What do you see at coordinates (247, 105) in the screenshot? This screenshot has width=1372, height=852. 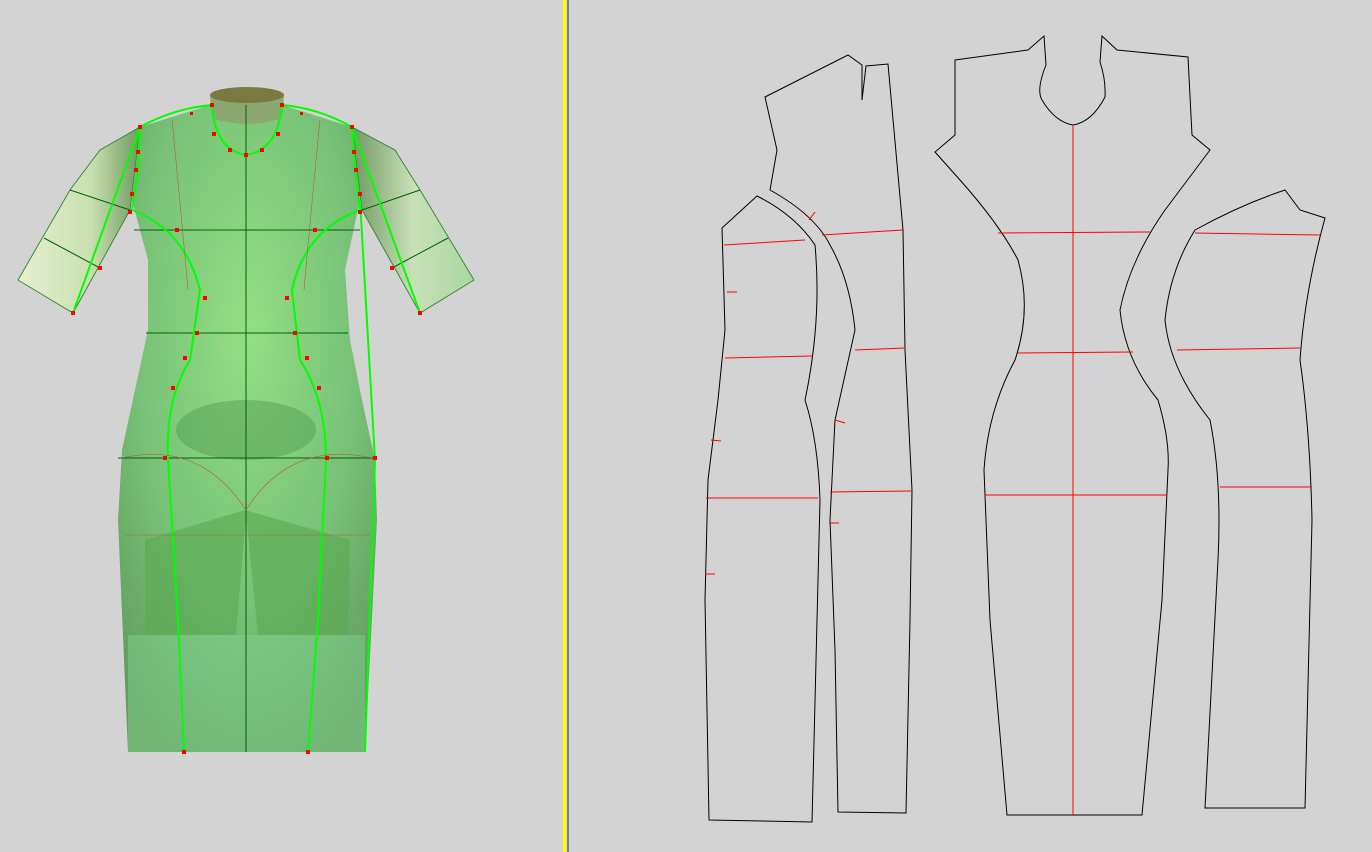 I see `neck` at bounding box center [247, 105].